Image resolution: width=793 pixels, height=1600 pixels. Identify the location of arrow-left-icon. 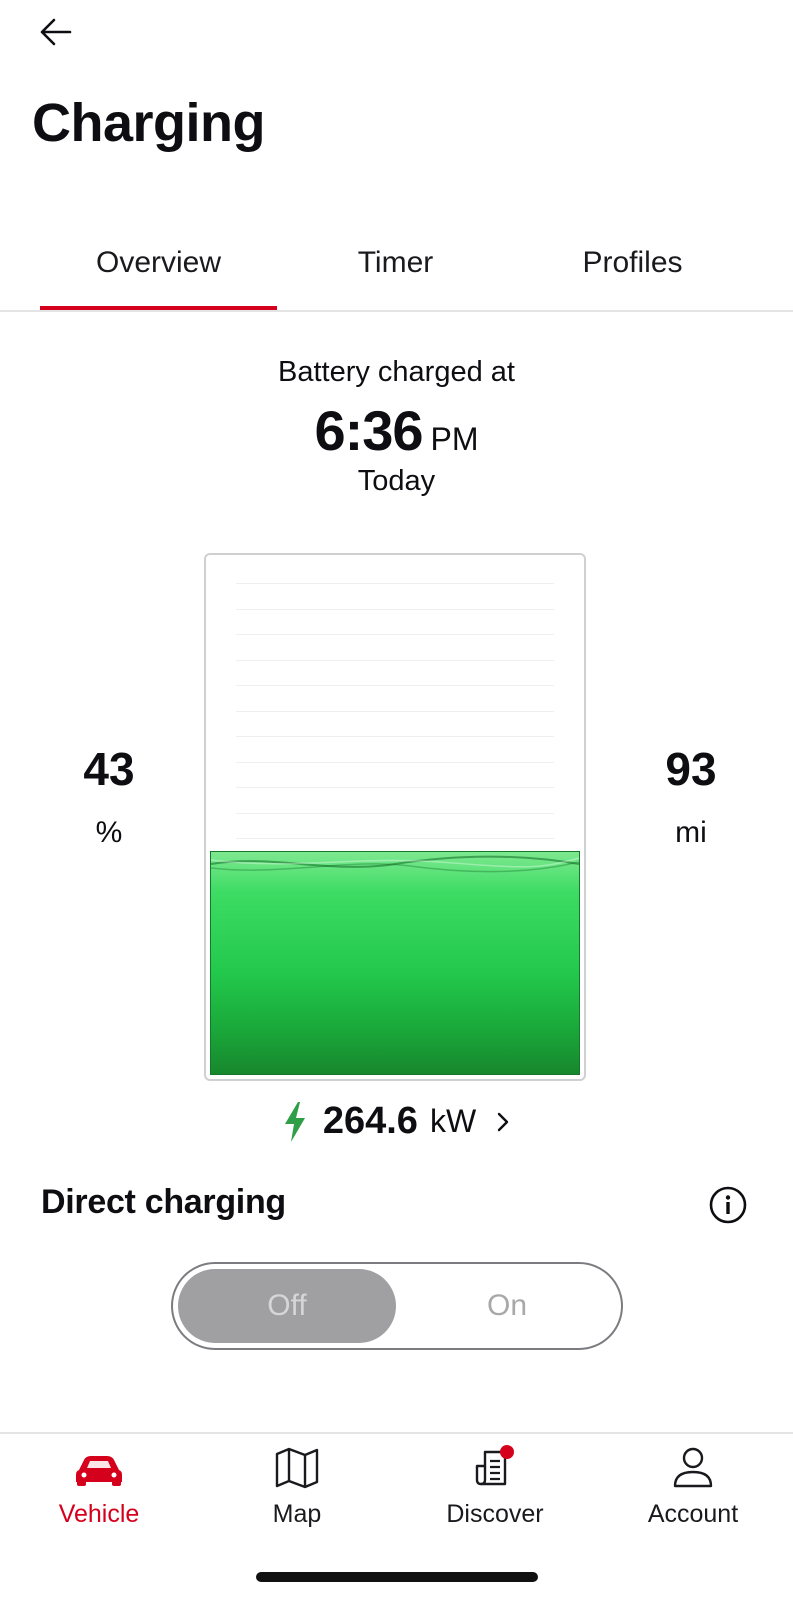
(56, 32).